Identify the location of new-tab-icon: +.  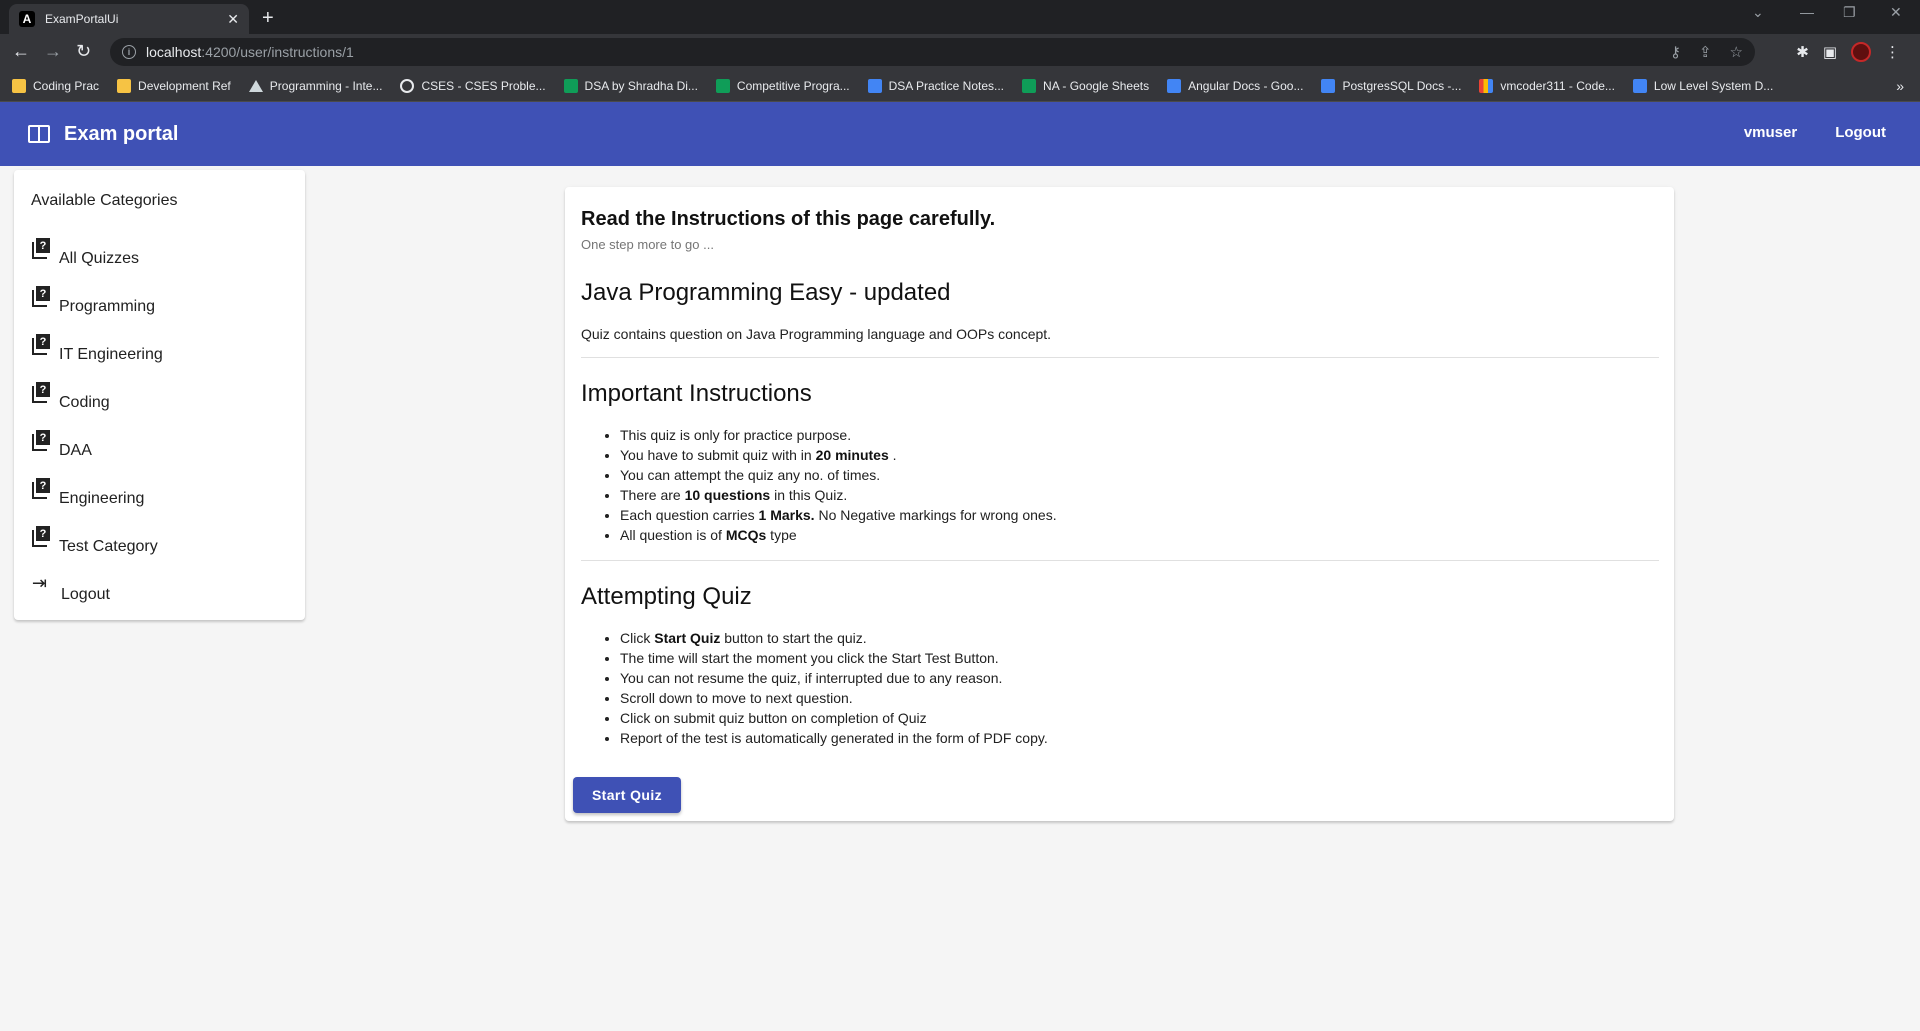
(268, 18).